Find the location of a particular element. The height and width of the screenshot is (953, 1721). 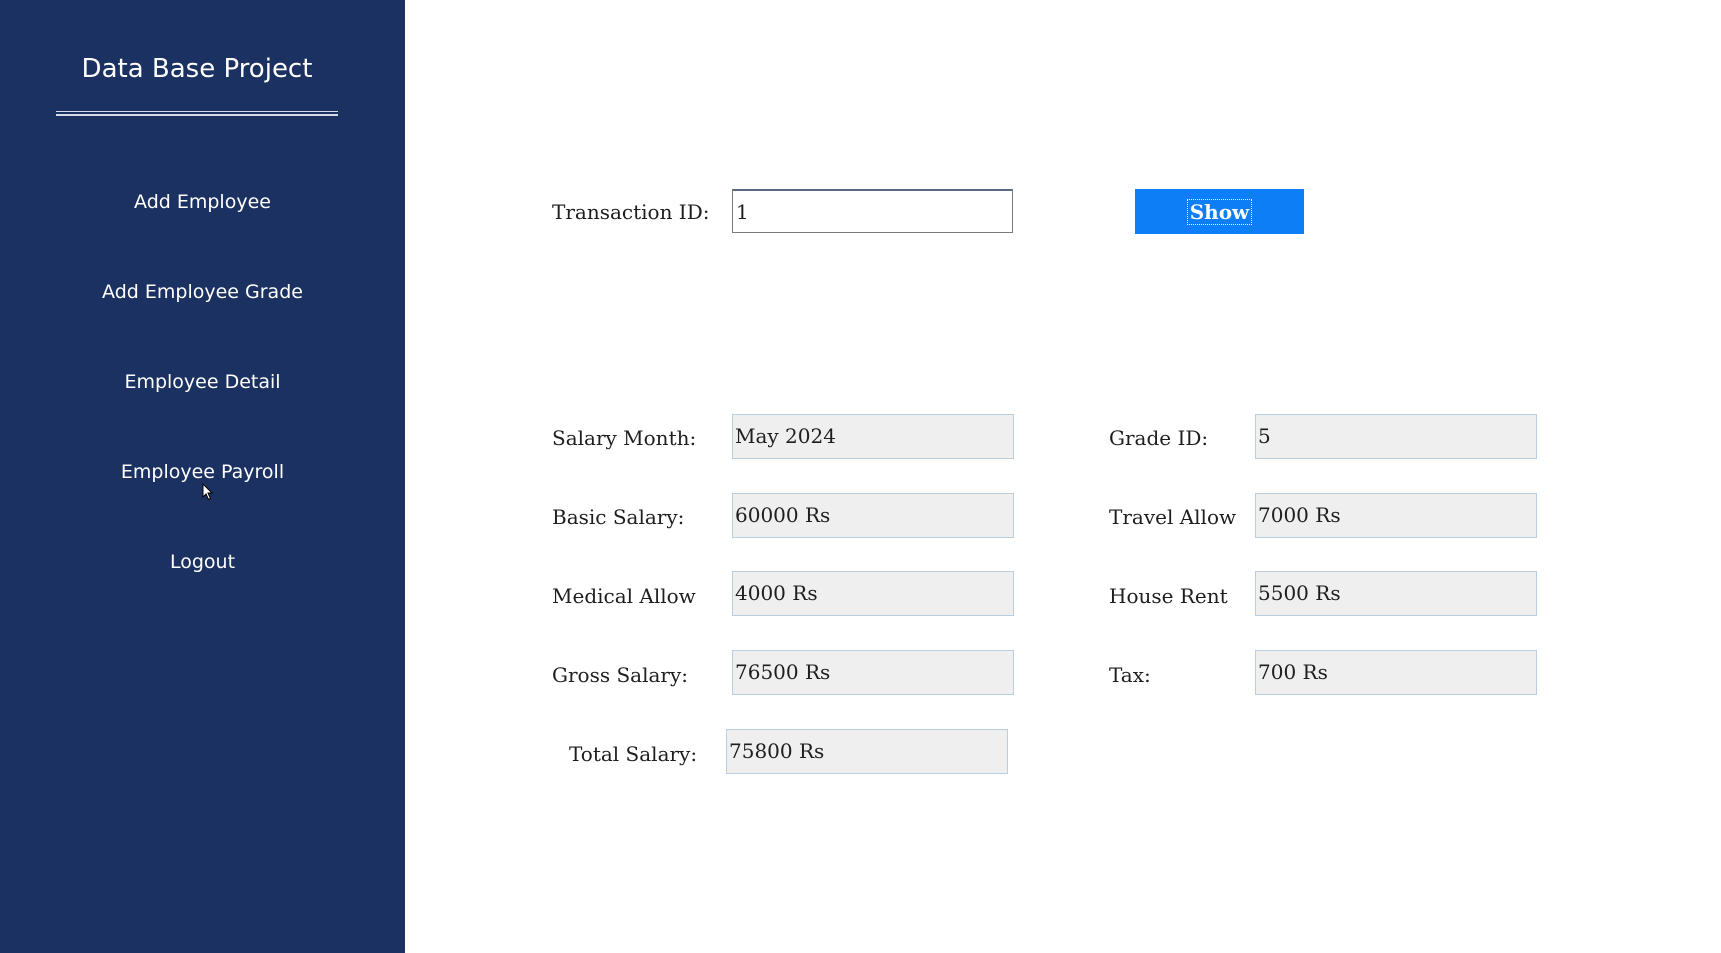

title-divider is located at coordinates (197, 113).